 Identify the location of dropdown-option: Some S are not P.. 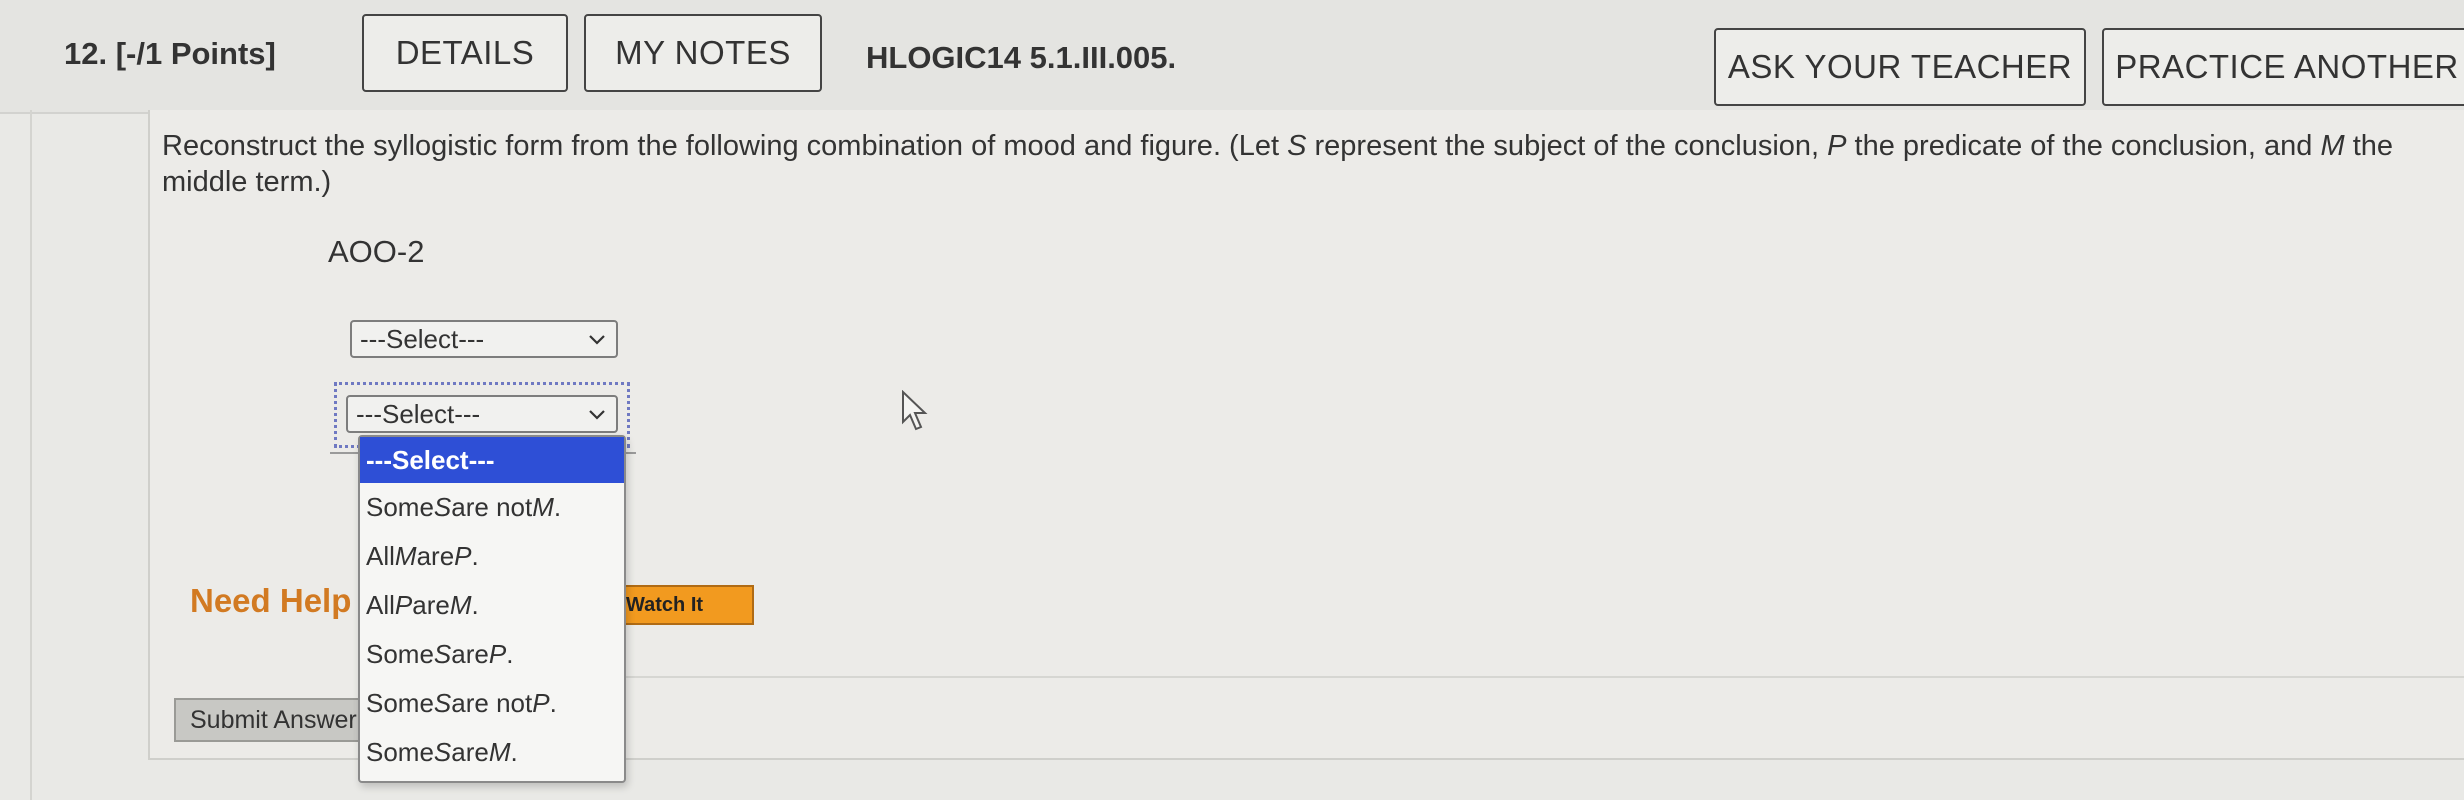
(492, 703).